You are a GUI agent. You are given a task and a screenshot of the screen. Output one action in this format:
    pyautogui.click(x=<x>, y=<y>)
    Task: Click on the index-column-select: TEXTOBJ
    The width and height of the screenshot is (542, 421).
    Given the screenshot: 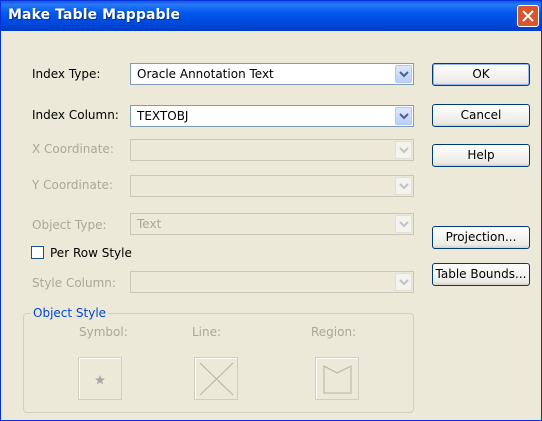 What is the action you would take?
    pyautogui.click(x=272, y=116)
    